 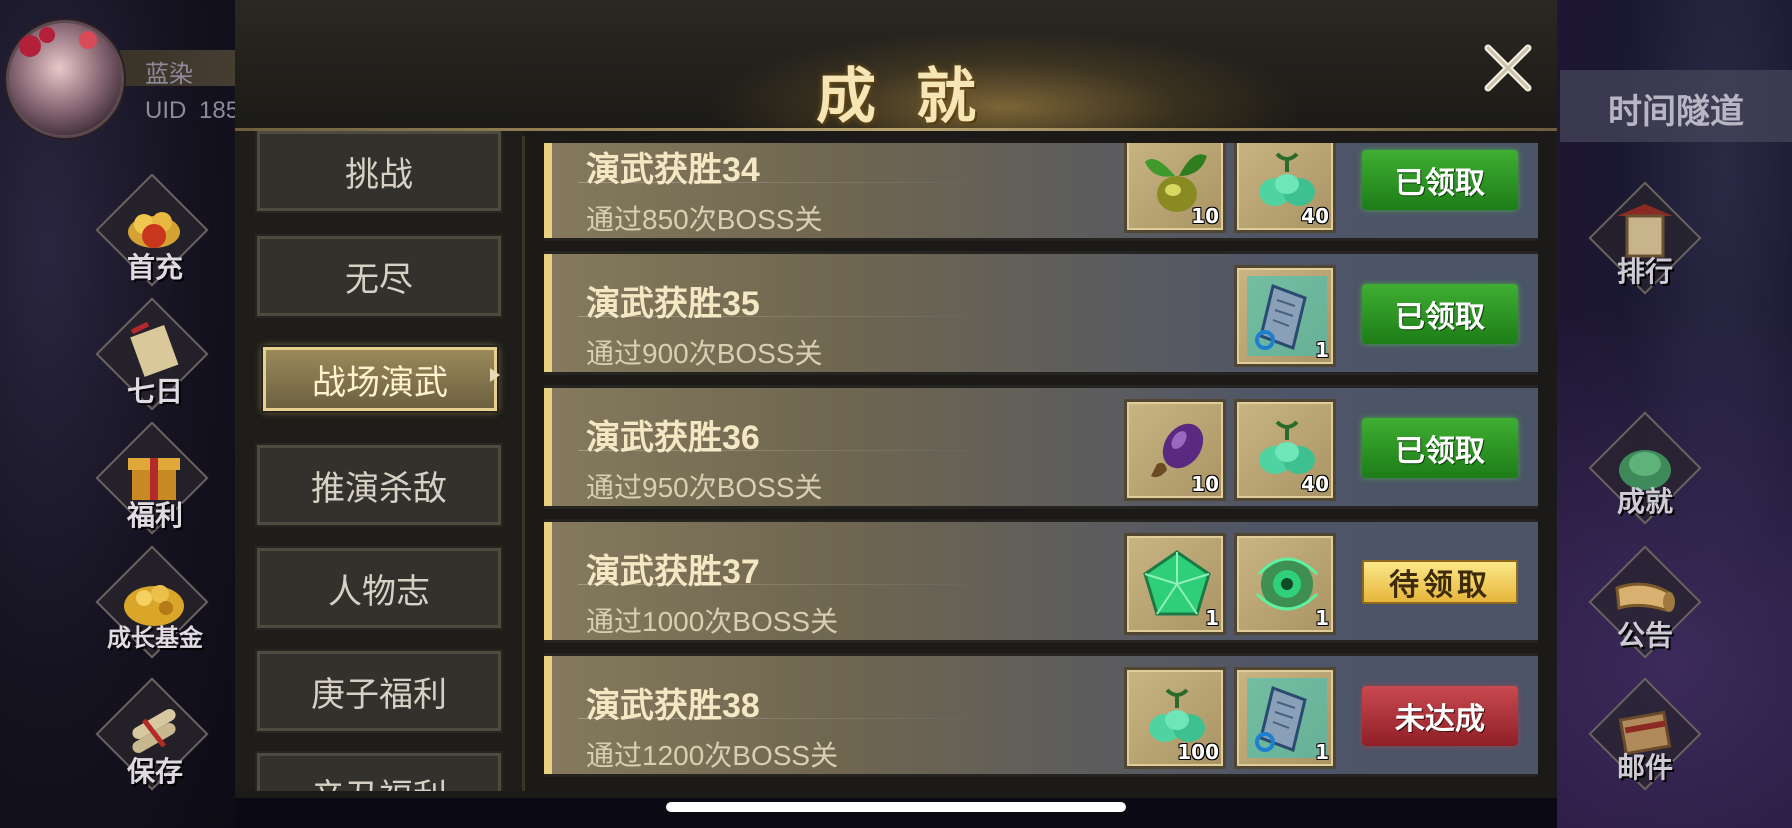 What do you see at coordinates (896, 807) in the screenshot?
I see `home-indicator` at bounding box center [896, 807].